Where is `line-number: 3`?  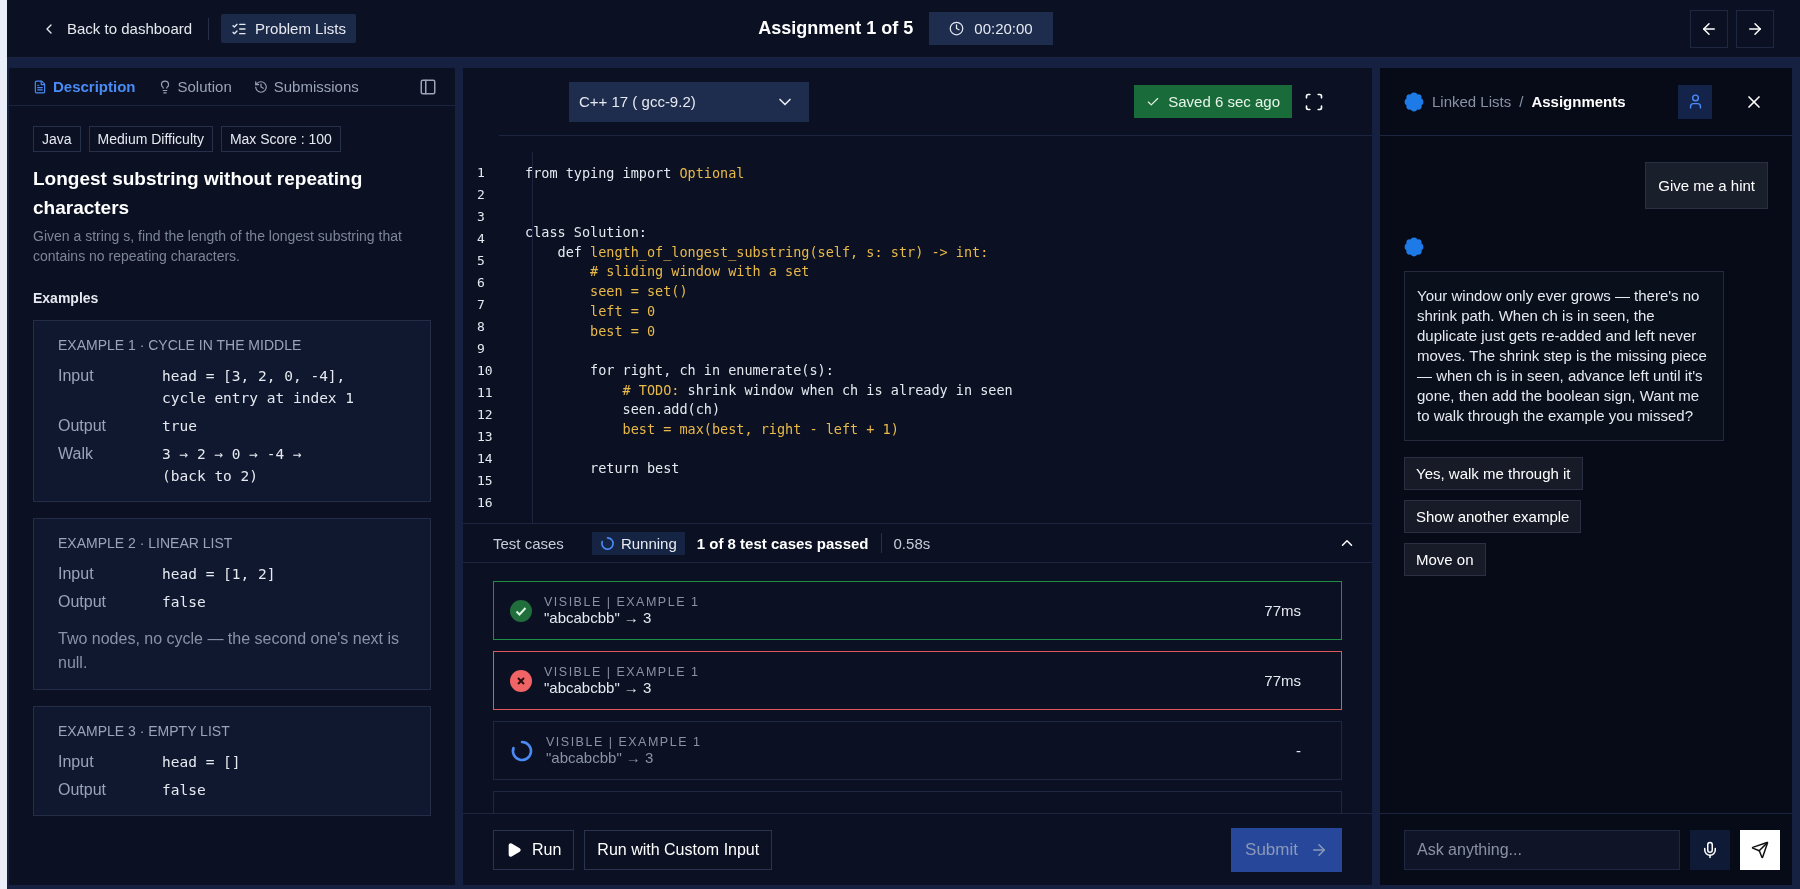
line-number: 3 is located at coordinates (481, 217).